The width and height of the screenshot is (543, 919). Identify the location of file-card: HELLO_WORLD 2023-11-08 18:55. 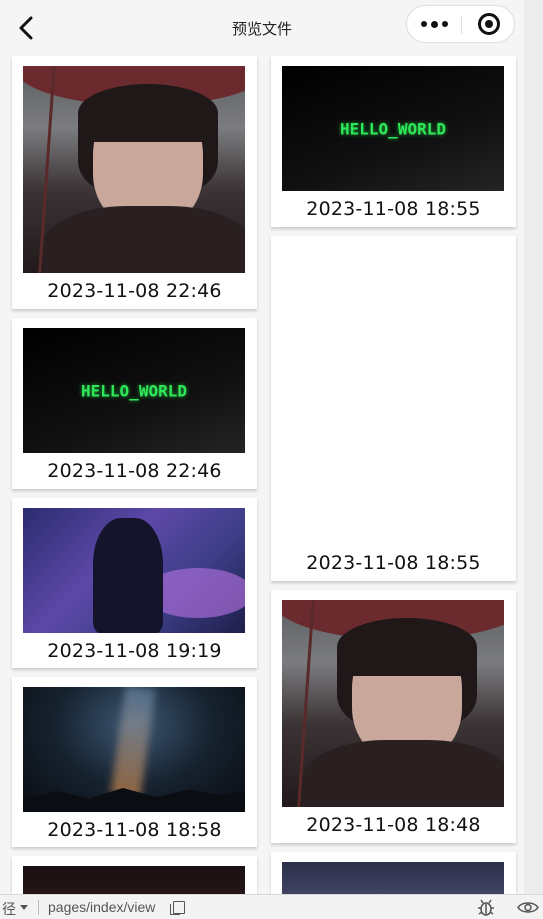
(393, 141).